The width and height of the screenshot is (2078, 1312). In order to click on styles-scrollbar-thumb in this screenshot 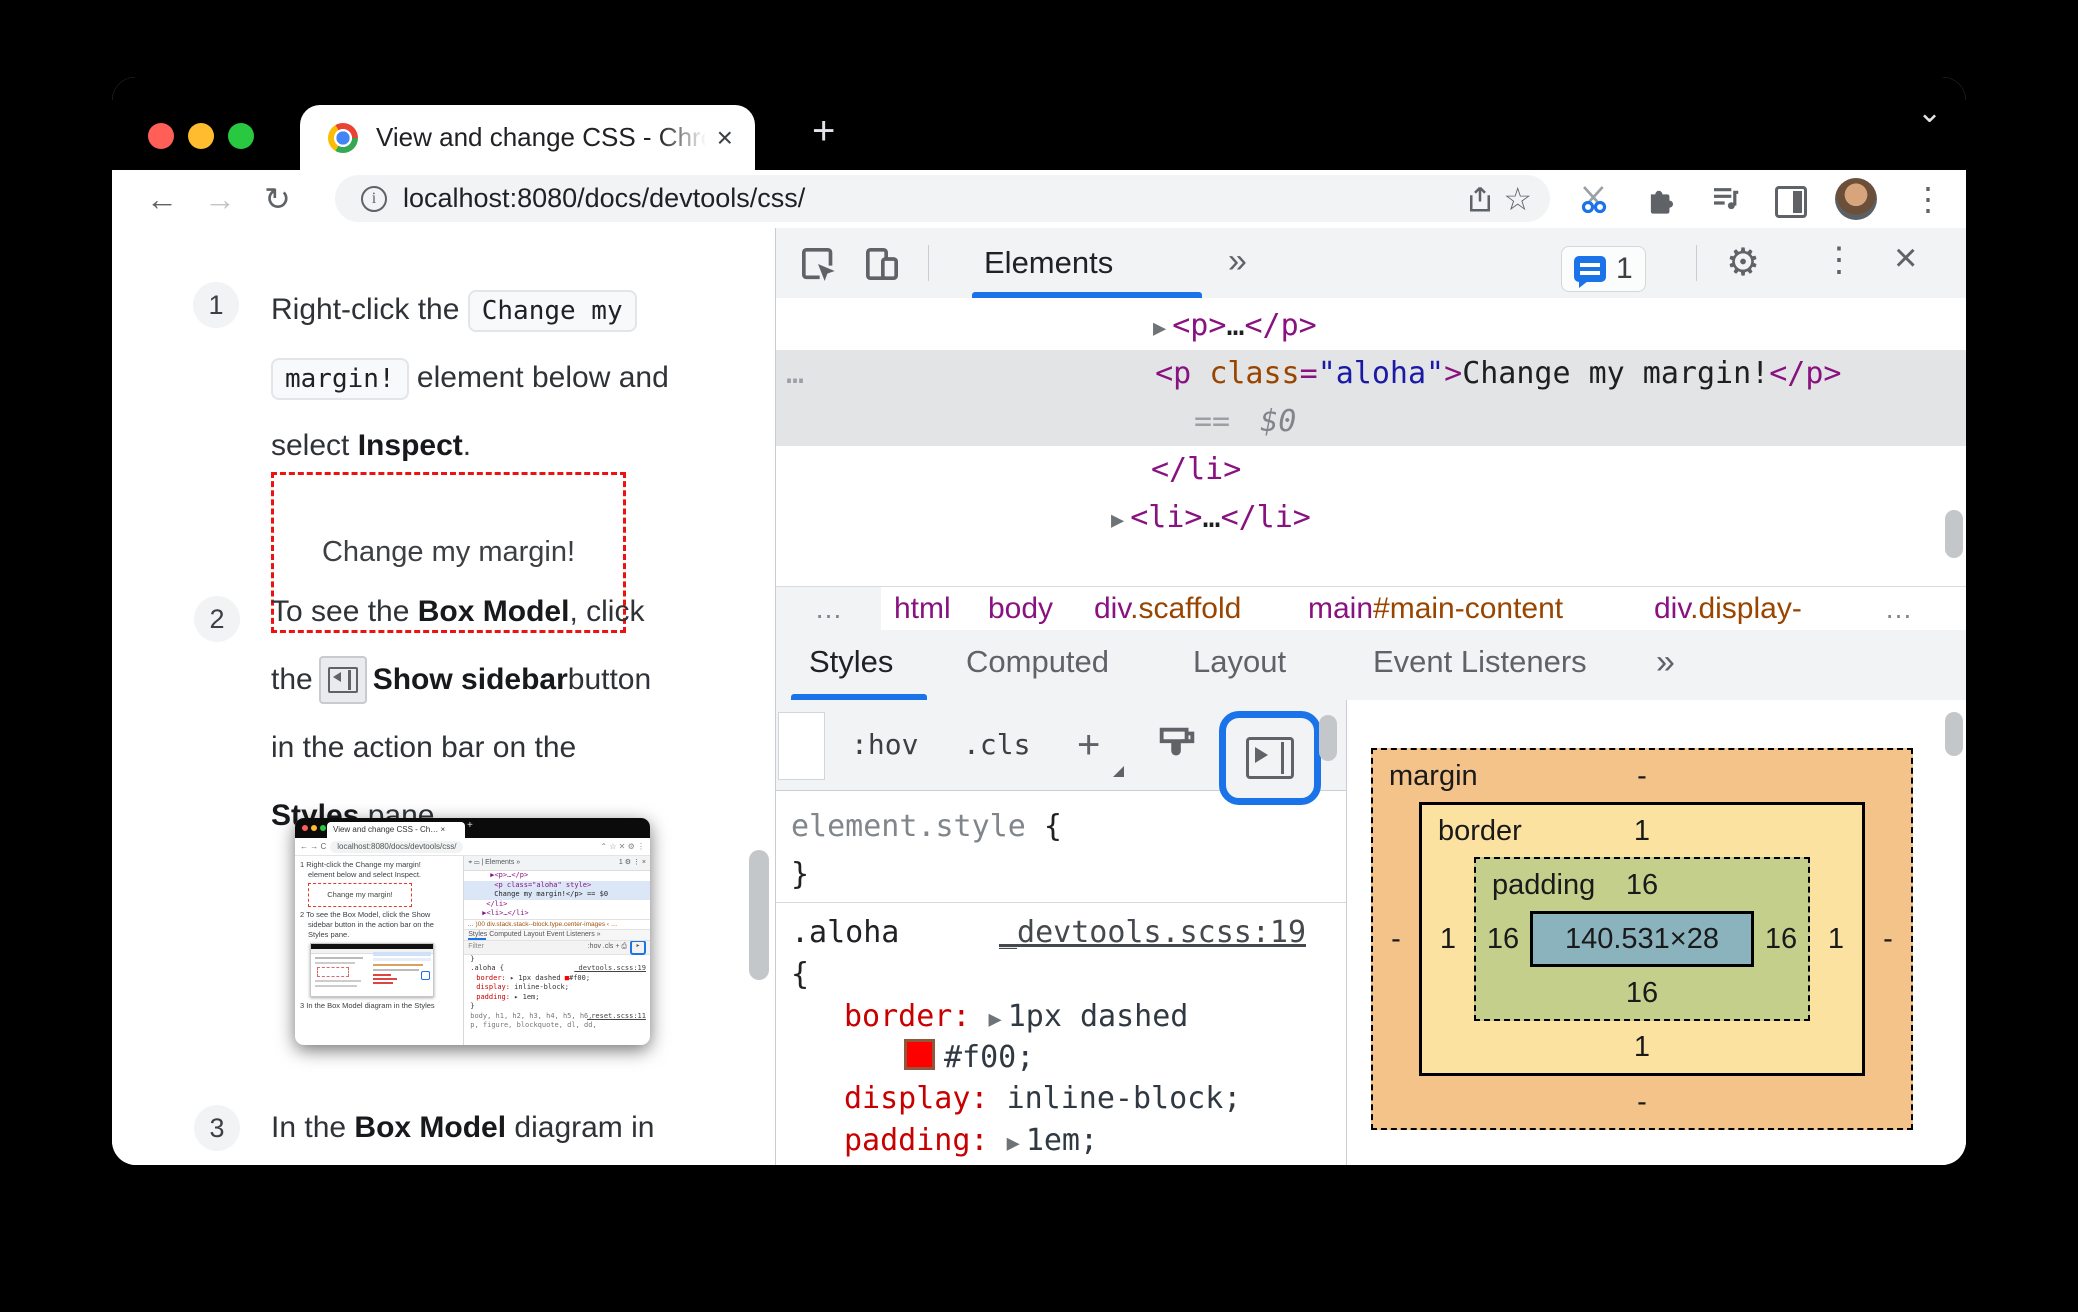, I will do `click(1328, 738)`.